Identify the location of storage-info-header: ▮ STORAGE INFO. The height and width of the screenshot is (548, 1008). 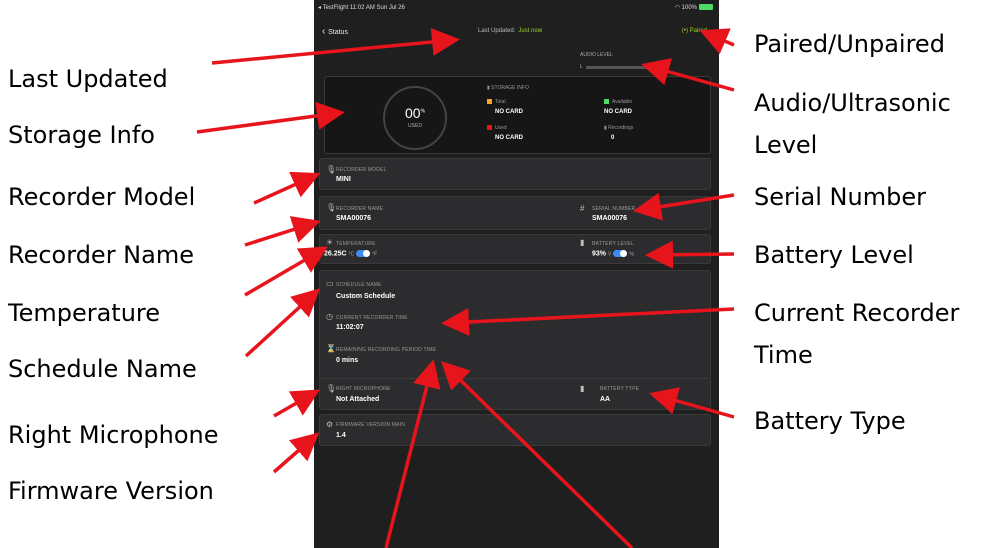
(508, 88).